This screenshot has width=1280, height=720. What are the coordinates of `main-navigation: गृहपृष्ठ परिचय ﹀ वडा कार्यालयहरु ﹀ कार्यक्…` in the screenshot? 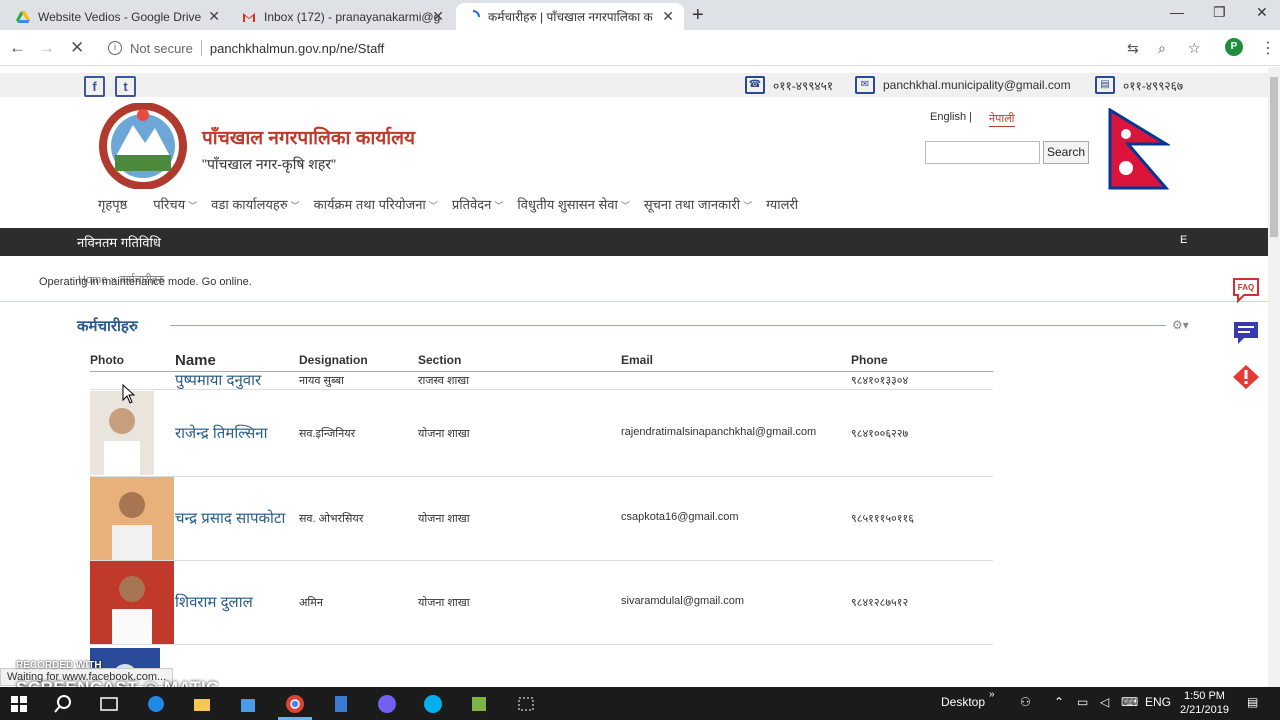 It's located at (455, 205).